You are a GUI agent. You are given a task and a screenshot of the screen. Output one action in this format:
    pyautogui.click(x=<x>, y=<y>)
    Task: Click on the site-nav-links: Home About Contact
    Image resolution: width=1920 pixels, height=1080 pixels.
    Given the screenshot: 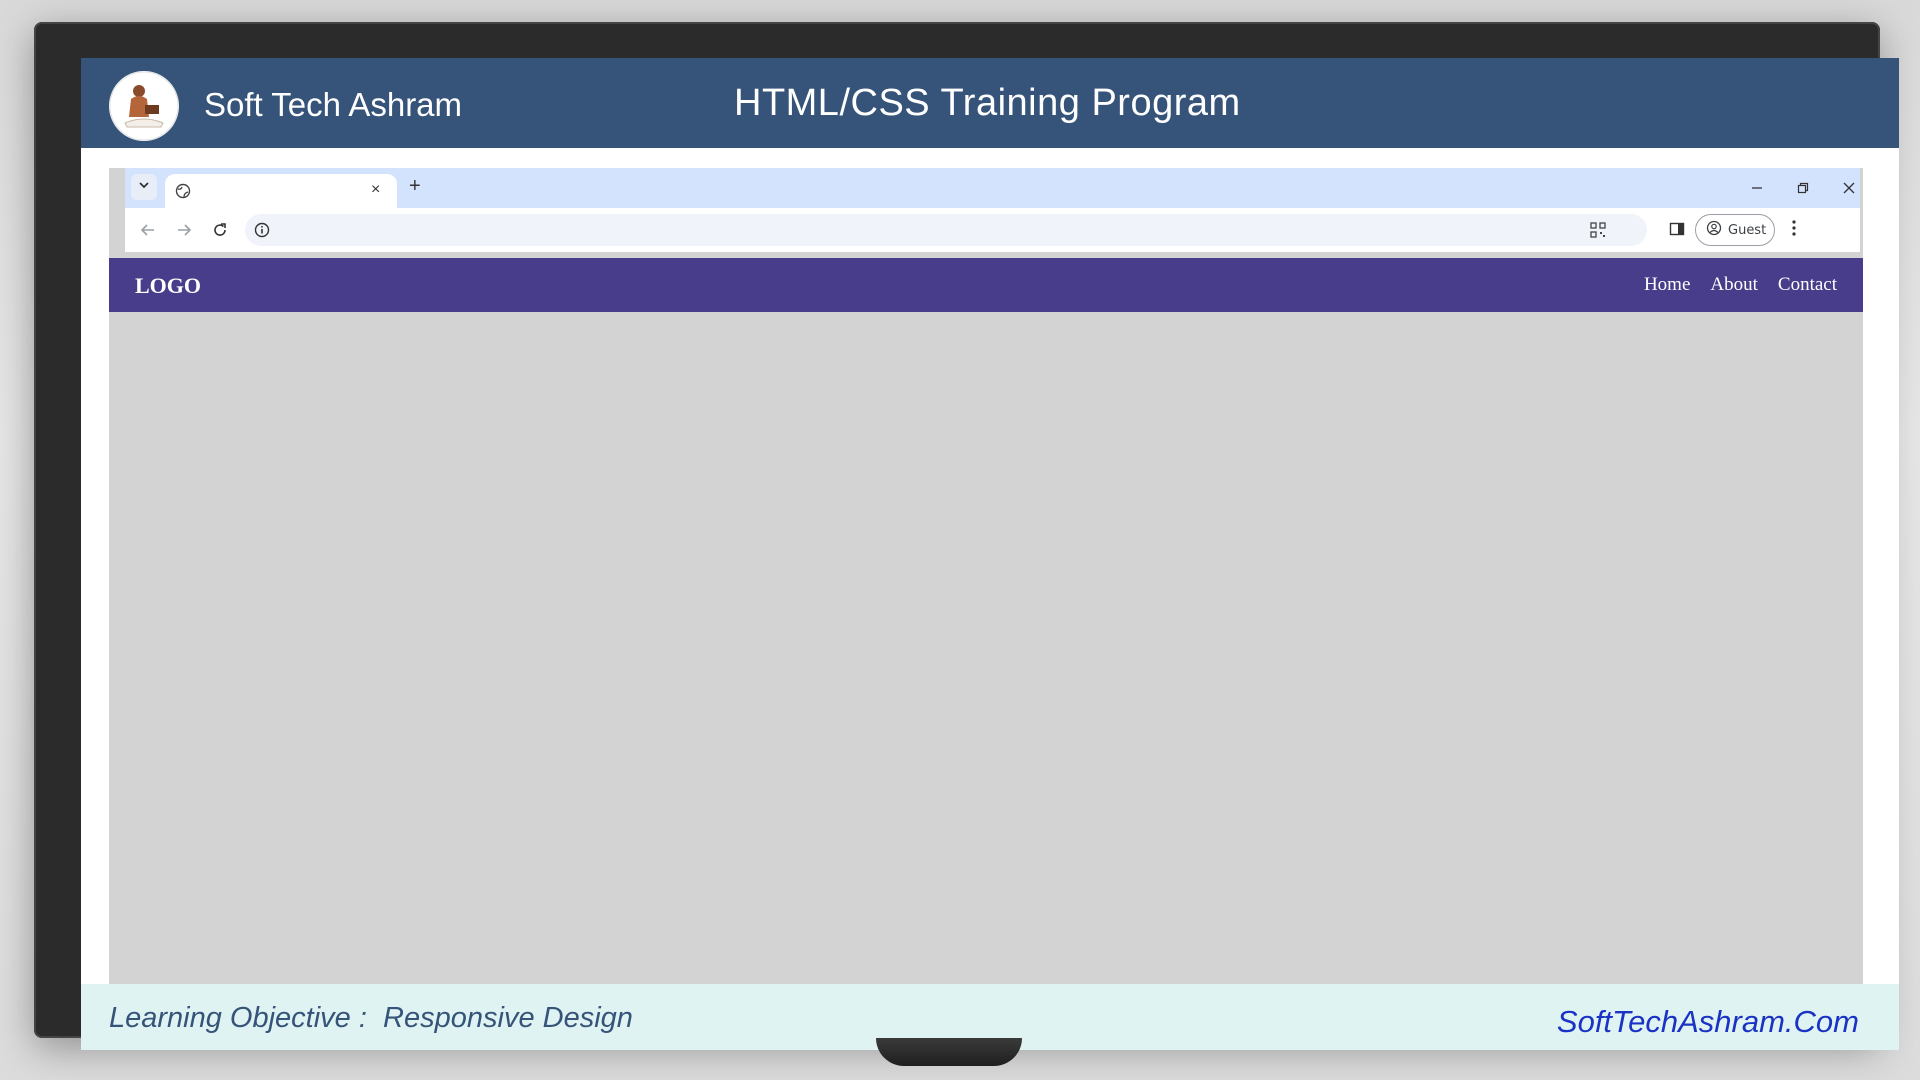 What is the action you would take?
    pyautogui.click(x=1740, y=285)
    